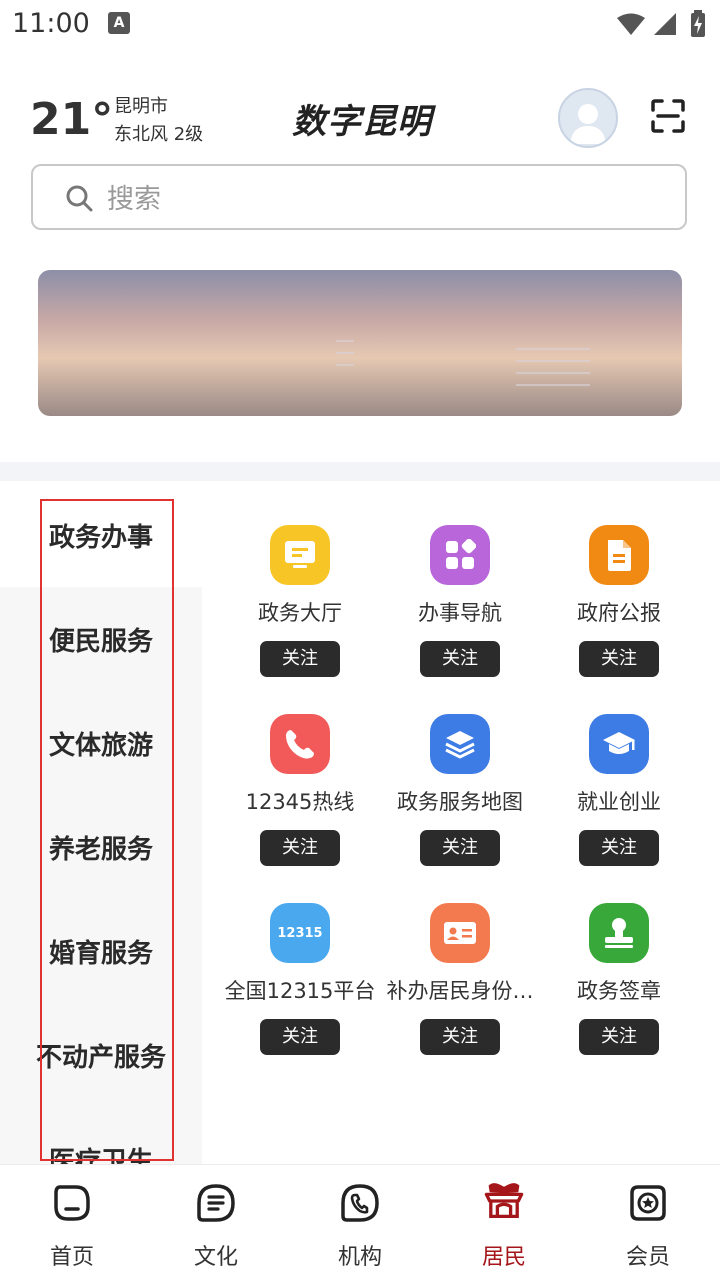  I want to click on service-item-government-seal: 政务签章 关注, so click(619, 988).